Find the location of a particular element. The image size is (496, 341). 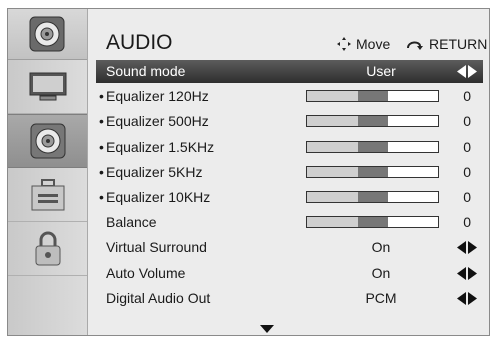

menu-row: • Equalizer 500Hz 0 is located at coordinates (289, 121).